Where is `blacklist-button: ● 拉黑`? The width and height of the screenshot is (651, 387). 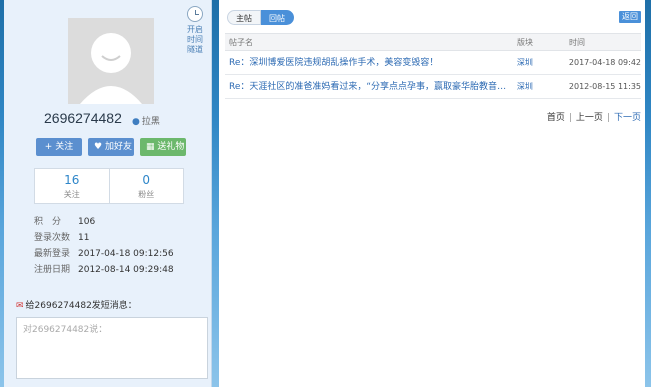 blacklist-button: ● 拉黑 is located at coordinates (146, 120).